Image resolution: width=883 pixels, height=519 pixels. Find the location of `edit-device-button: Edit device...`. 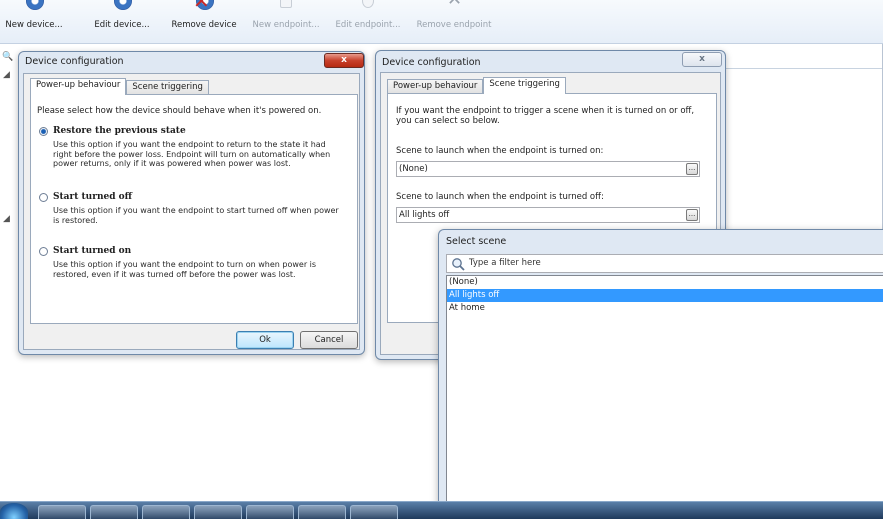

edit-device-button: Edit device... is located at coordinates (122, 22).